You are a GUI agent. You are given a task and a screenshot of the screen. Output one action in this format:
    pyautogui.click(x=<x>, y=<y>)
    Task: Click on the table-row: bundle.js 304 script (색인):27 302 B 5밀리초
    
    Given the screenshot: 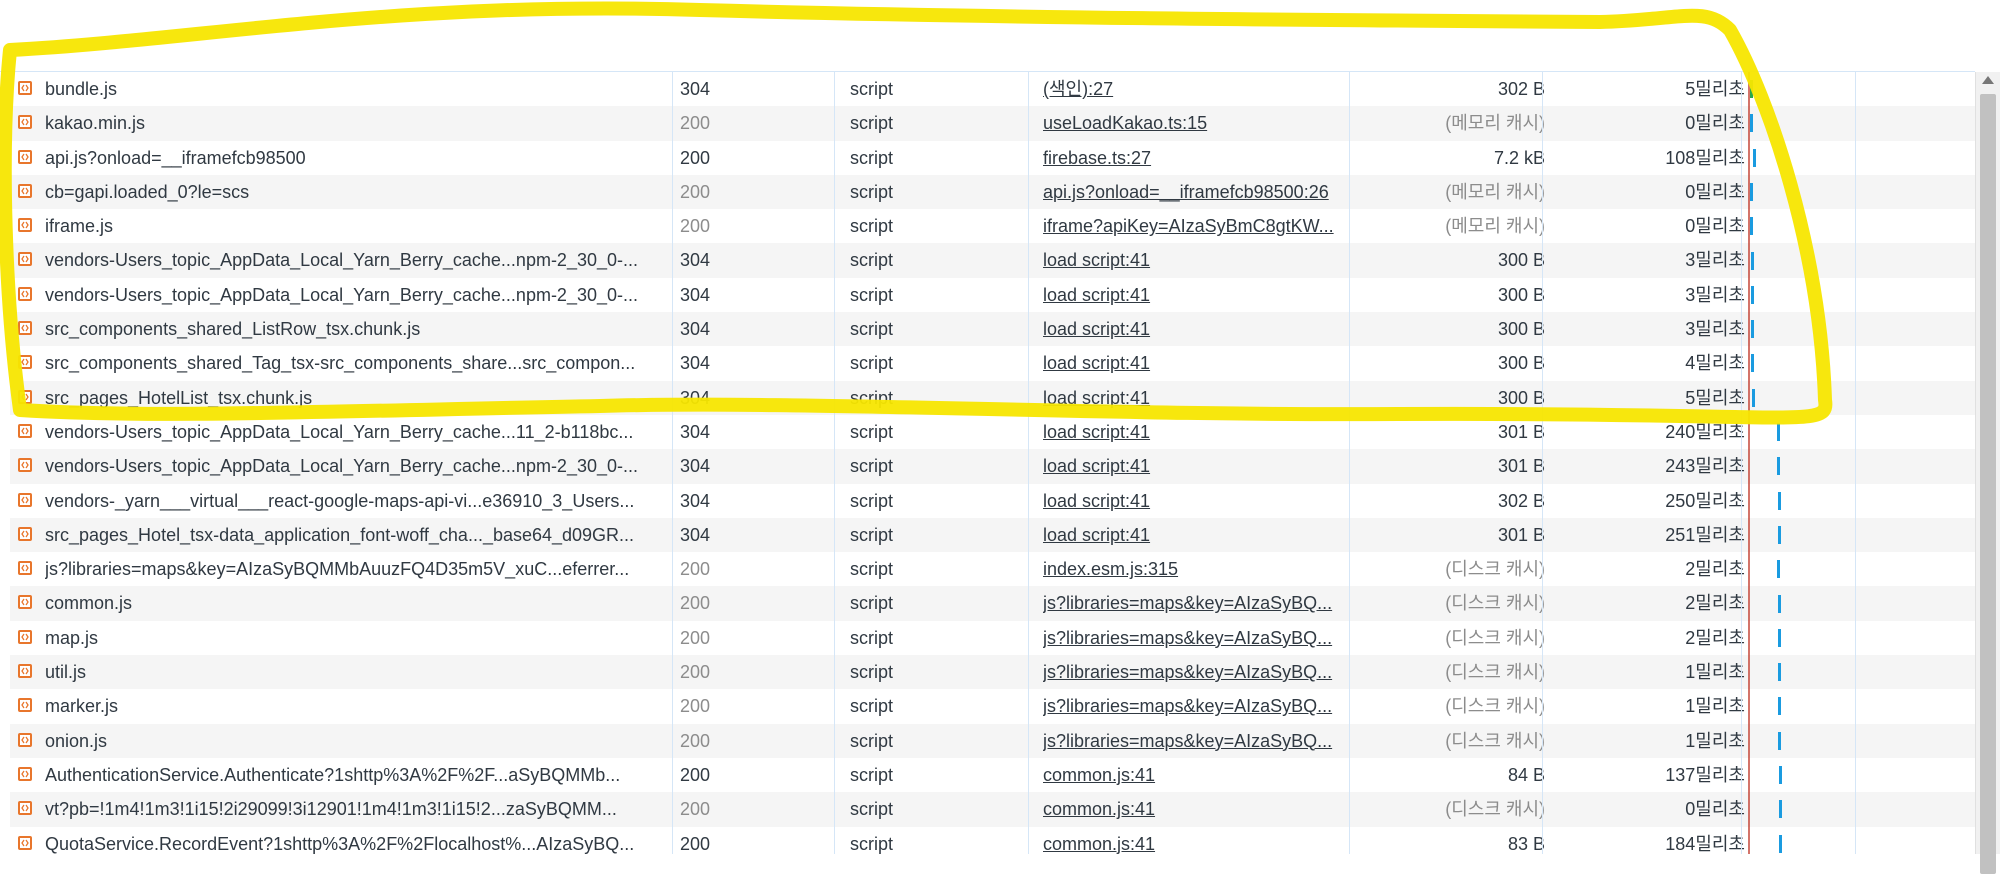 What is the action you would take?
    pyautogui.click(x=992, y=89)
    